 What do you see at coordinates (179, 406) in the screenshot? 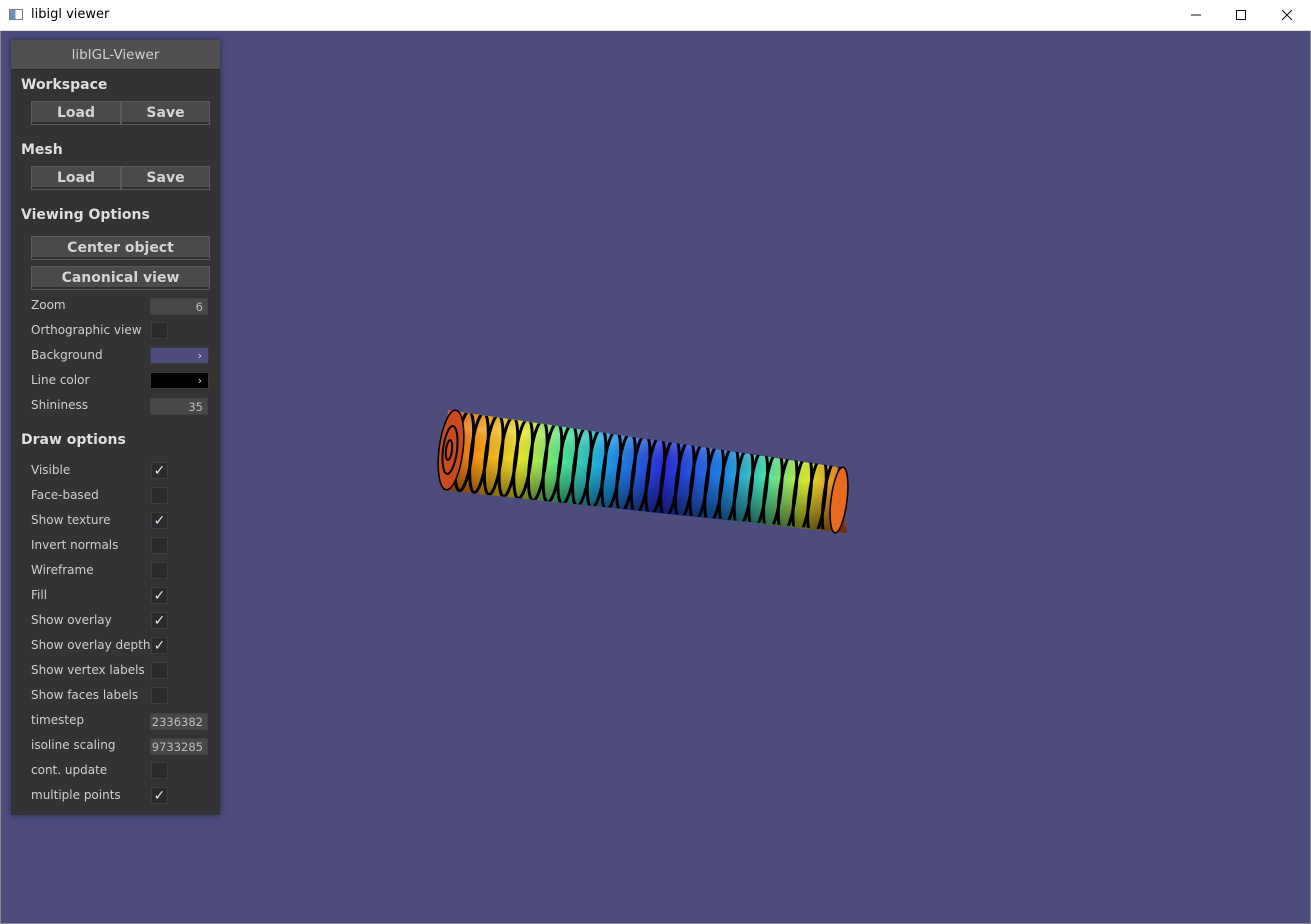
I see `shininess-field: 35` at bounding box center [179, 406].